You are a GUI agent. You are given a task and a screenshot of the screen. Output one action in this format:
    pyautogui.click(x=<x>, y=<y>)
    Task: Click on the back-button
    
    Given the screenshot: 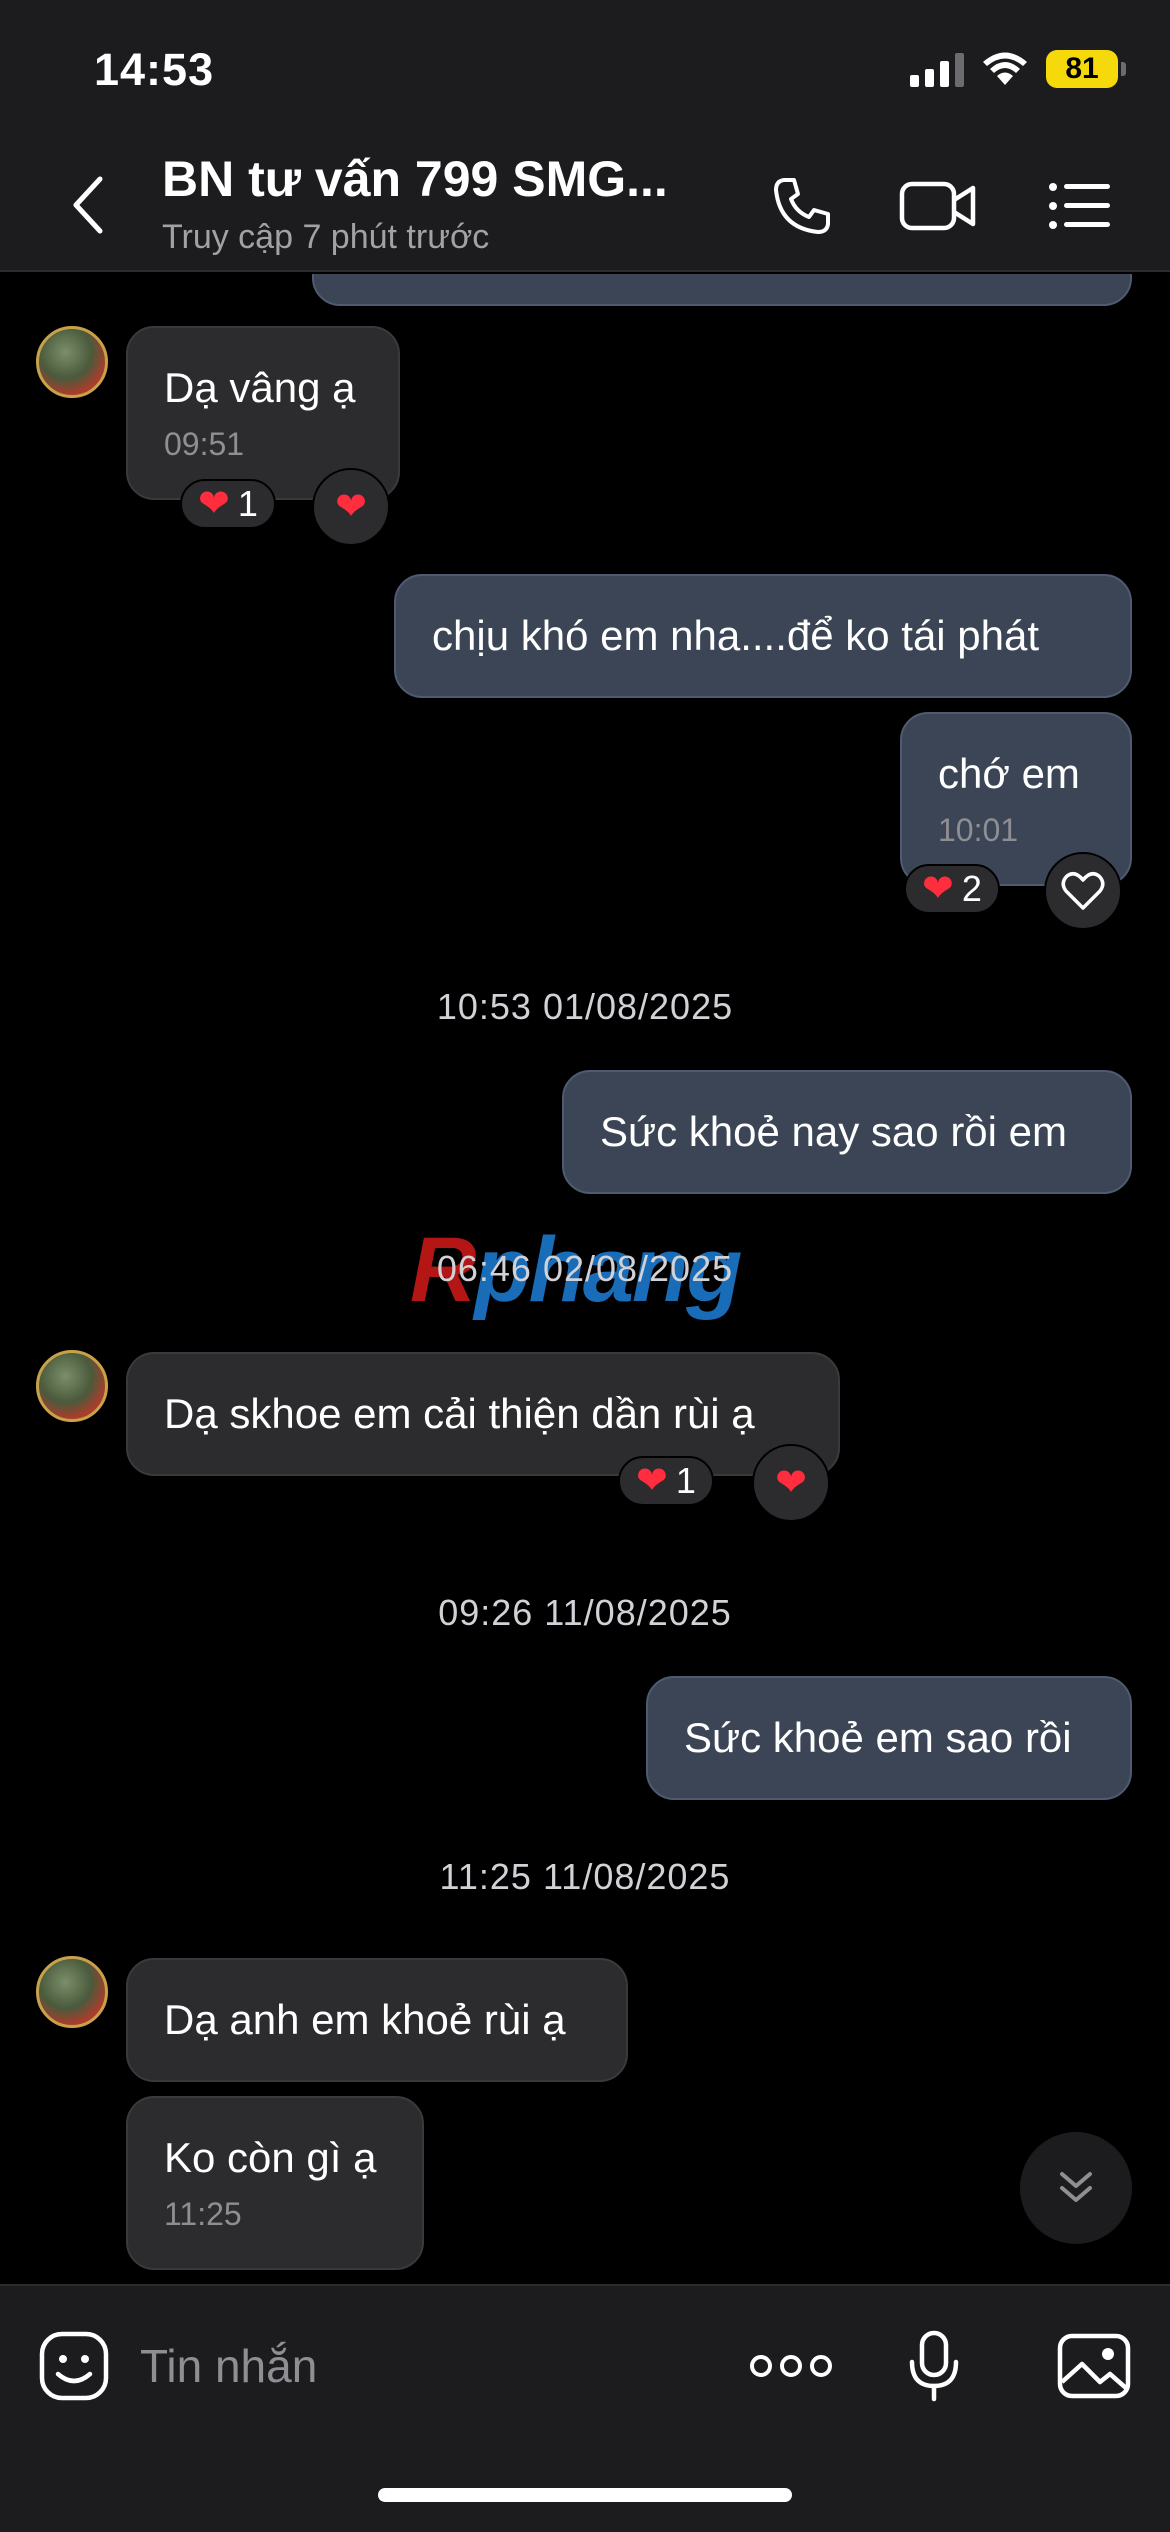 What is the action you would take?
    pyautogui.click(x=88, y=205)
    